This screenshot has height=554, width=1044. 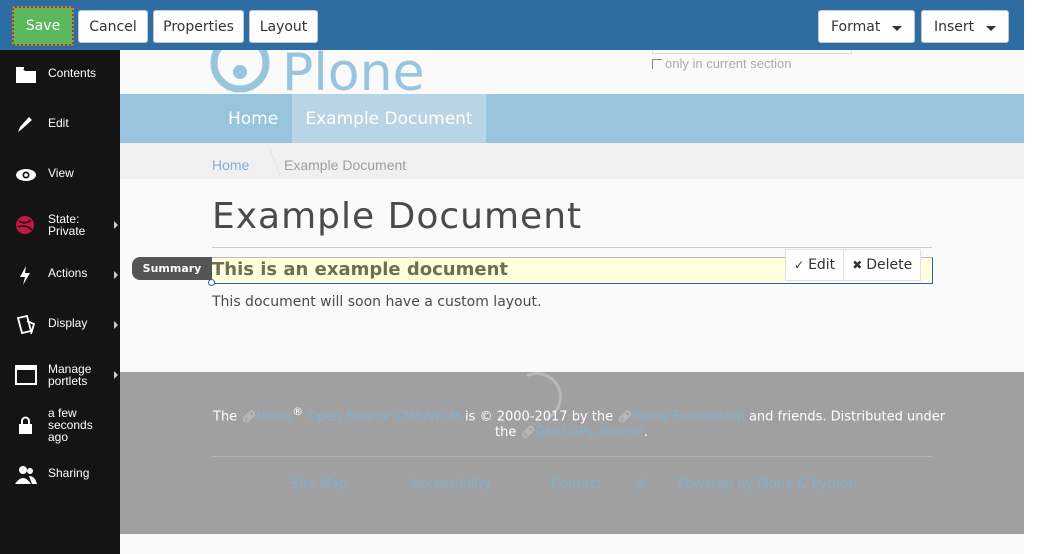 What do you see at coordinates (389, 118) in the screenshot?
I see `nav-example-document: Example Document` at bounding box center [389, 118].